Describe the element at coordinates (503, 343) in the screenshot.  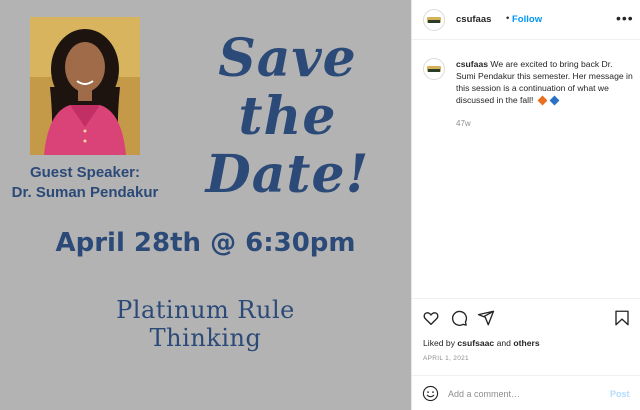
I see `likes-conjunction: and` at that location.